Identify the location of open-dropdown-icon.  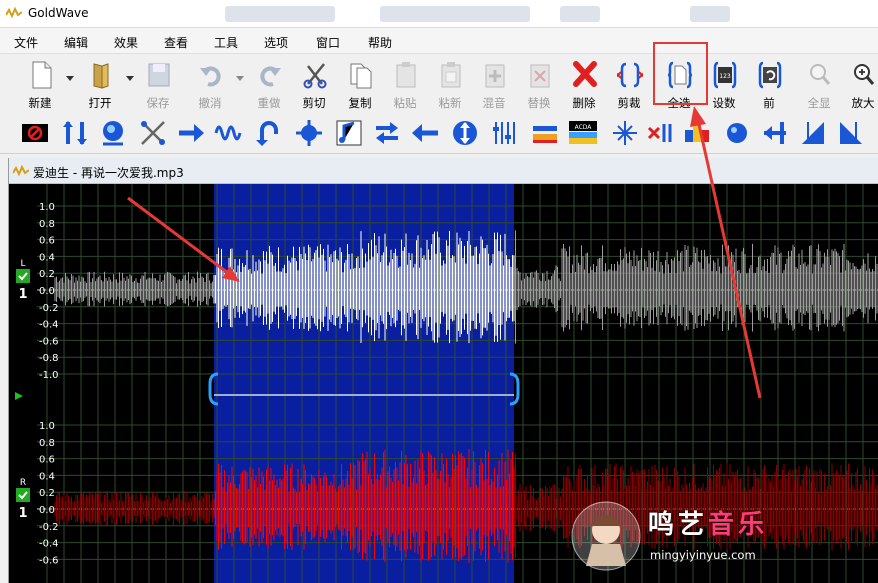
(130, 78).